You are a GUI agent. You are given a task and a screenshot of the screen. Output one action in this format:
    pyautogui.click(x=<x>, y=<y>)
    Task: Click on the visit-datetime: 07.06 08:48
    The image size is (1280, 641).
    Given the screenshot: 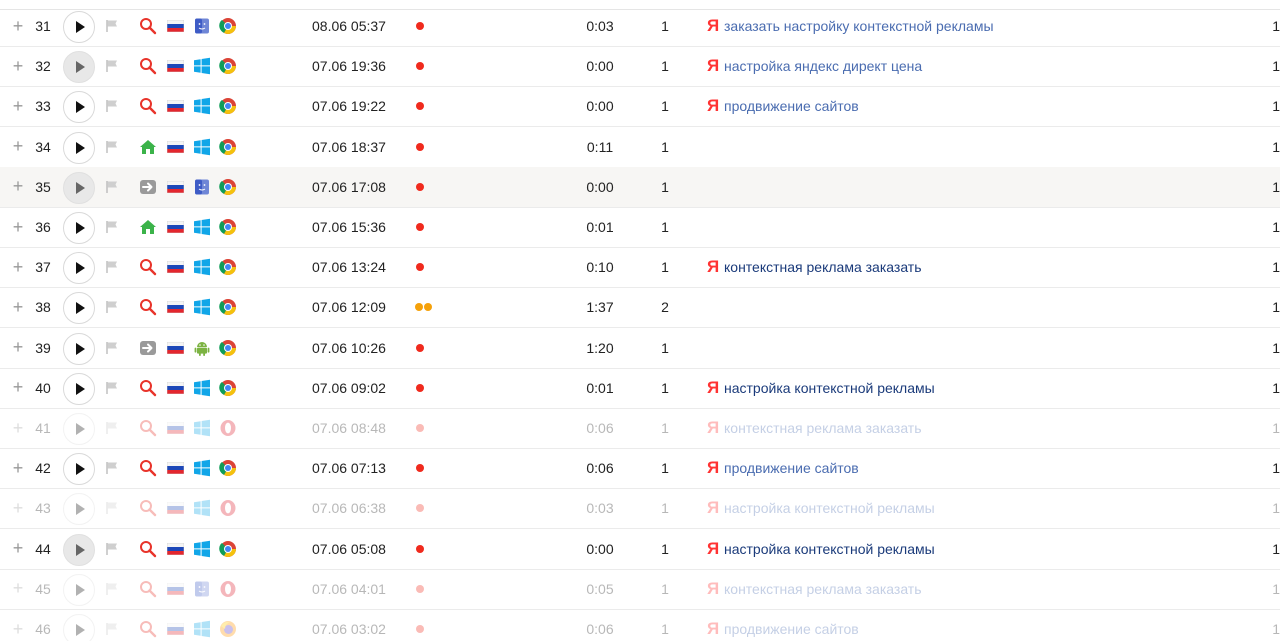 What is the action you would take?
    pyautogui.click(x=357, y=428)
    